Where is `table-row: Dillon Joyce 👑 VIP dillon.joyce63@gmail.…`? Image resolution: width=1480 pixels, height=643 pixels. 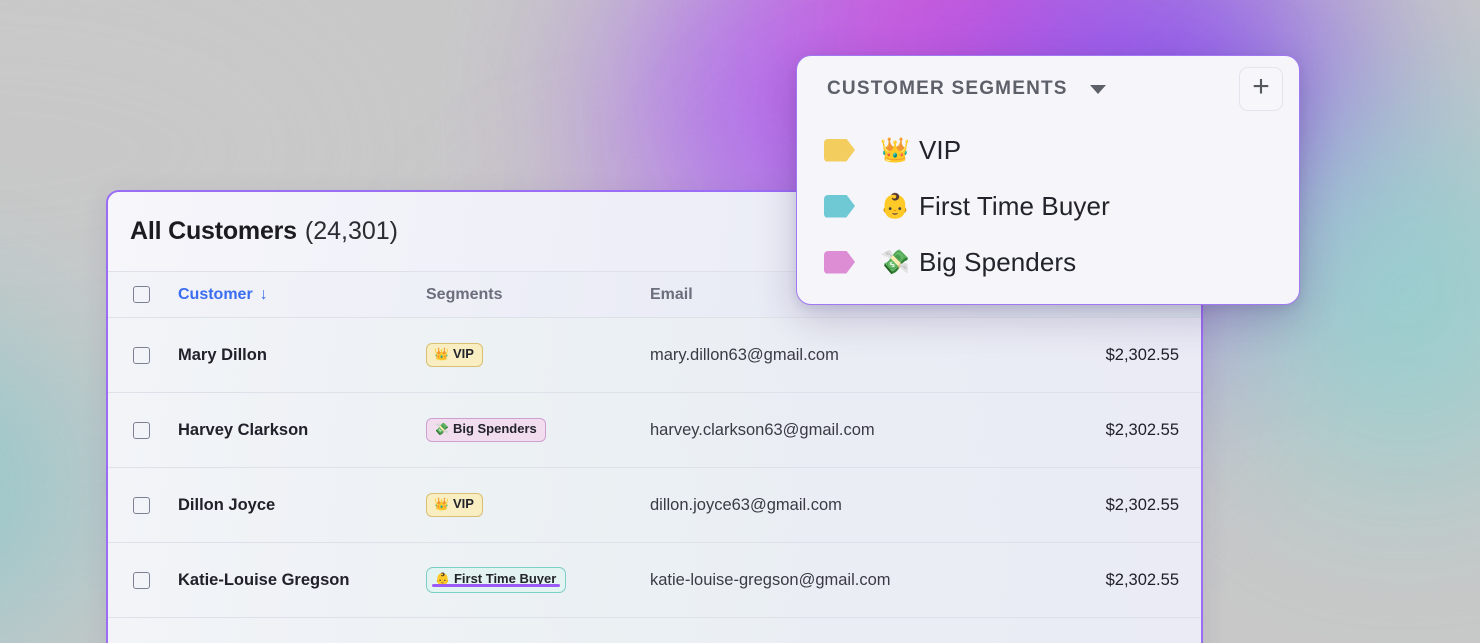
table-row: Dillon Joyce 👑 VIP dillon.joyce63@gmail.… is located at coordinates (654, 505).